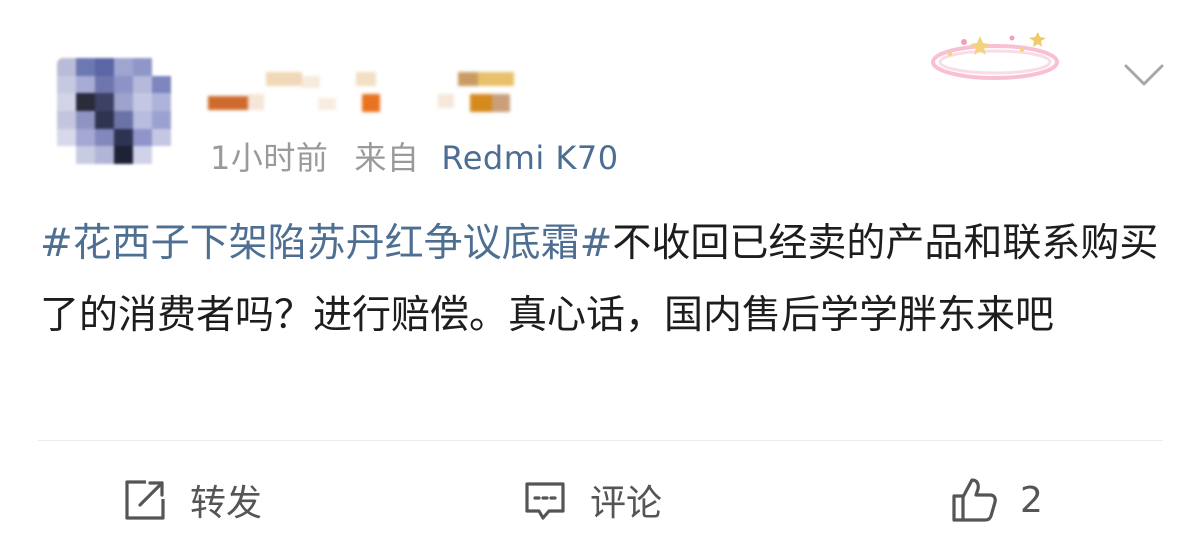  I want to click on repost-icon, so click(145, 500).